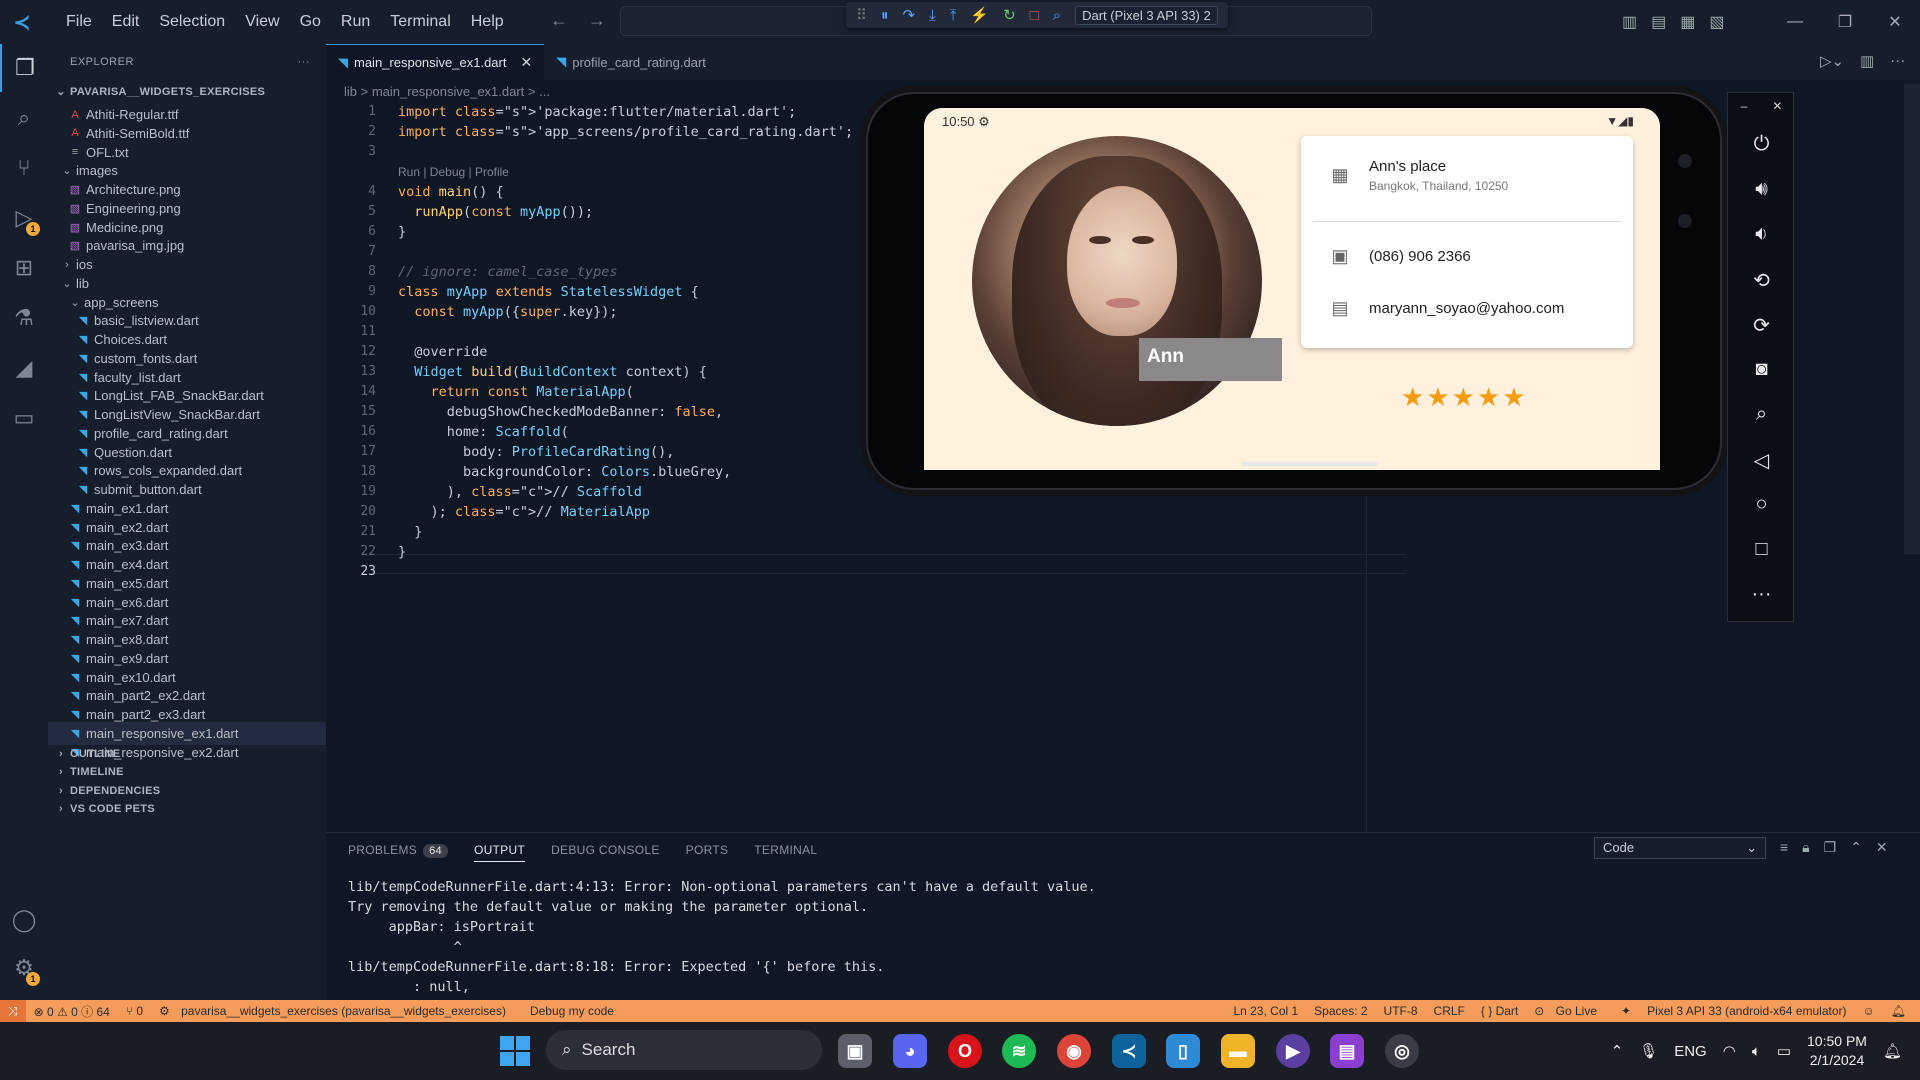 This screenshot has height=1080, width=1920. Describe the element at coordinates (684, 1050) in the screenshot. I see `taskbar-search: ⌕ Search` at that location.